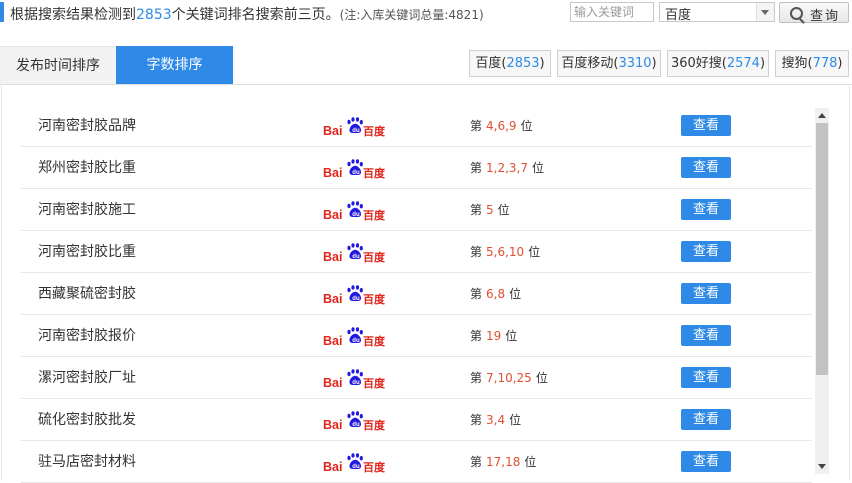 The height and width of the screenshot is (483, 852). I want to click on engine-name: 百度移动, so click(587, 63).